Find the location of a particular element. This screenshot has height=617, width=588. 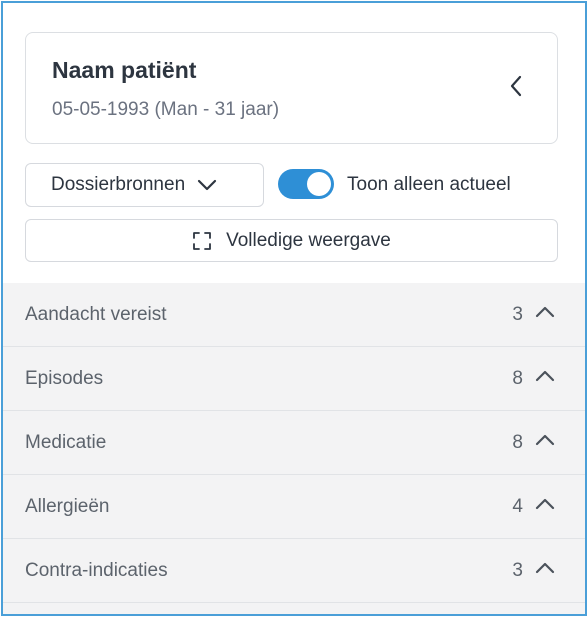

full-view-label: Volledige weergave is located at coordinates (308, 240).